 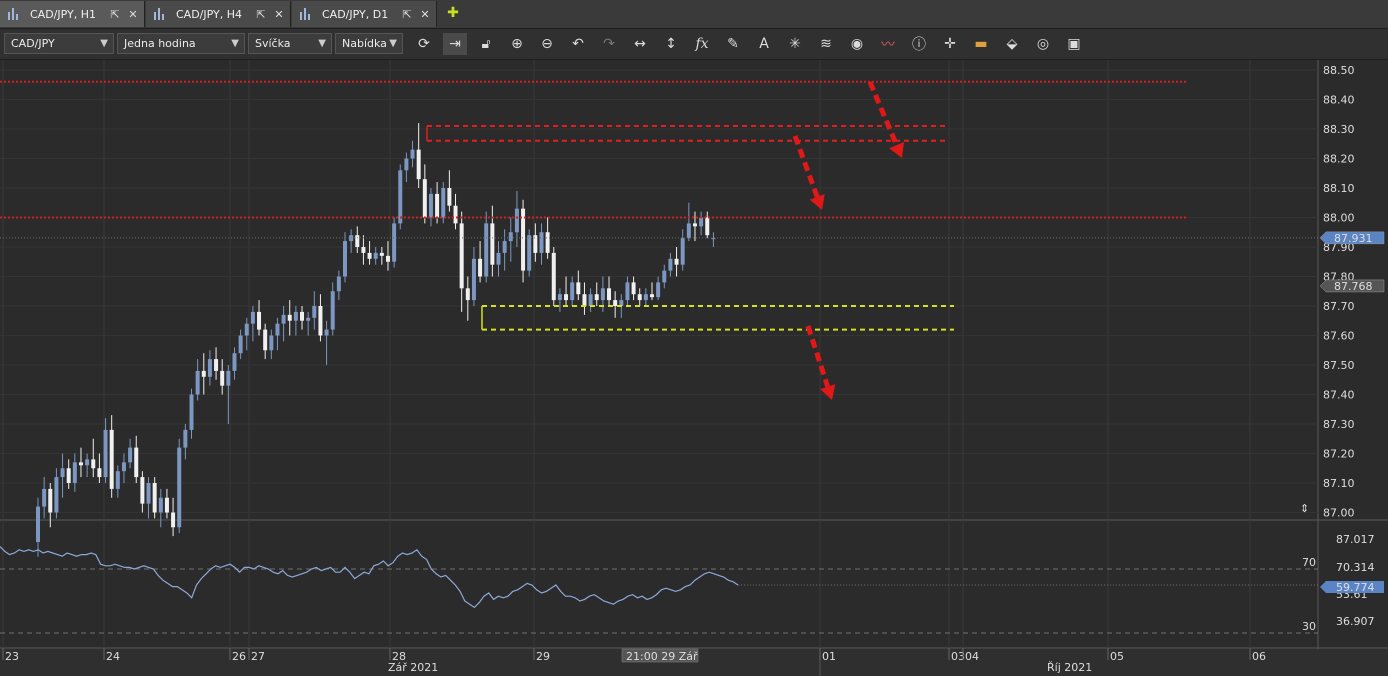 I want to click on pencil-icon: ✎, so click(x=733, y=44).